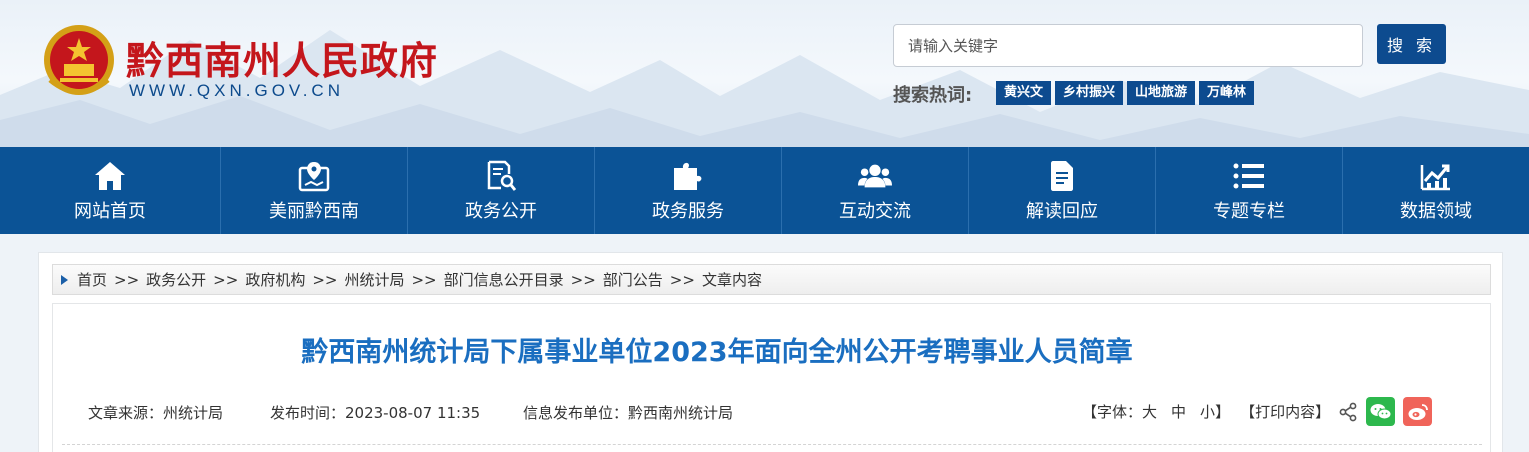 The height and width of the screenshot is (452, 1529). I want to click on nav-item-data: 数据领域, so click(1436, 190).